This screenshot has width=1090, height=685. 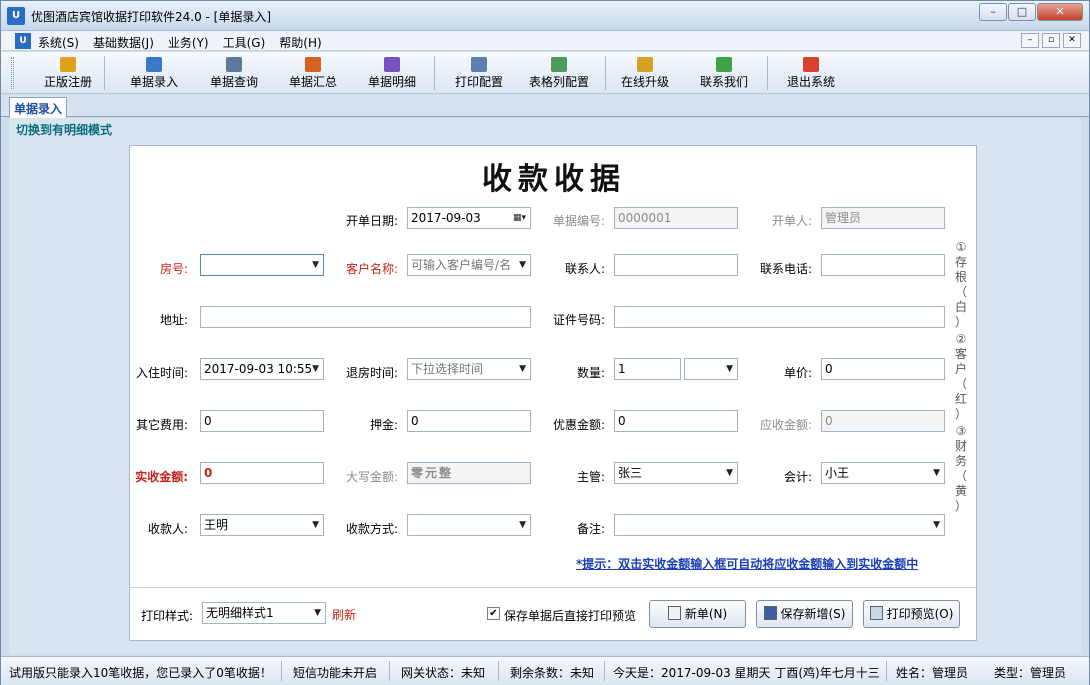 I want to click on payee-label: 收款人:, so click(x=167, y=529).